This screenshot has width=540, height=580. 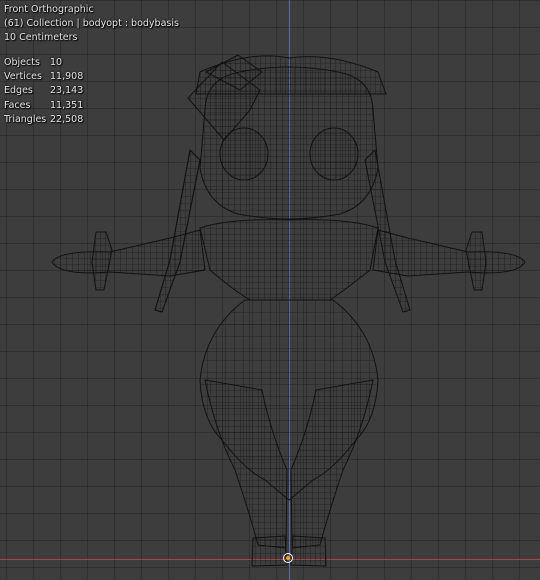 What do you see at coordinates (128, 253) in the screenshot?
I see `left-arm` at bounding box center [128, 253].